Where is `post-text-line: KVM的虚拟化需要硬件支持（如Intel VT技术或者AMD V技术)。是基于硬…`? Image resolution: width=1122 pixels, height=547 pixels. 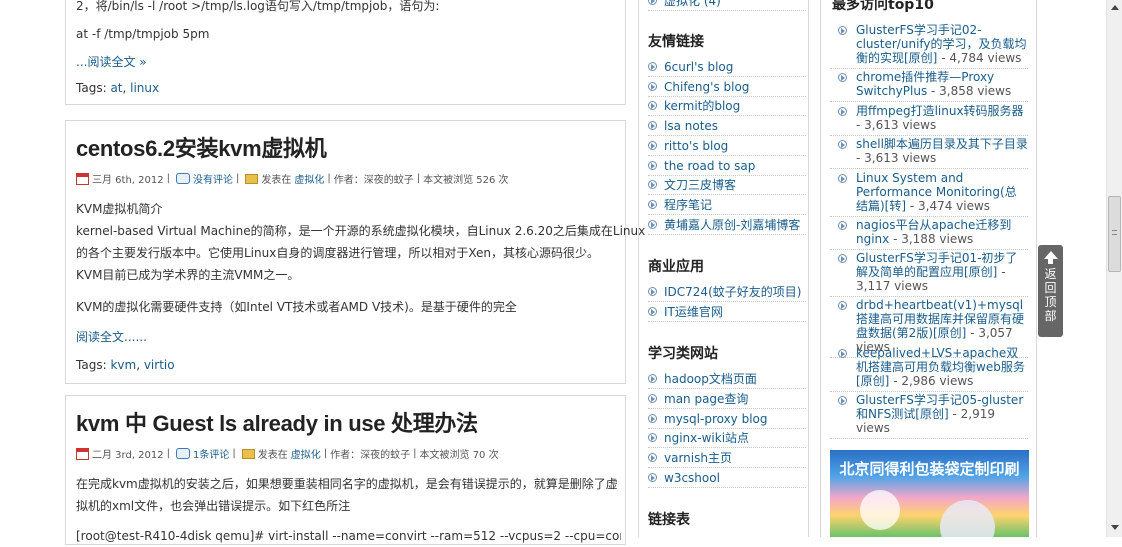
post-text-line: KVM的虚拟化需要硬件支持（如Intel VT技术或者AMD V技术)。是基于硬… is located at coordinates (296, 307).